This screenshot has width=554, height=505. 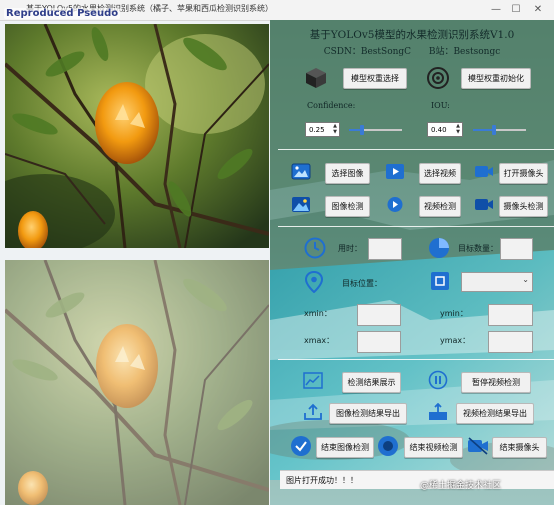 I want to click on ymin-field, so click(x=510, y=315).